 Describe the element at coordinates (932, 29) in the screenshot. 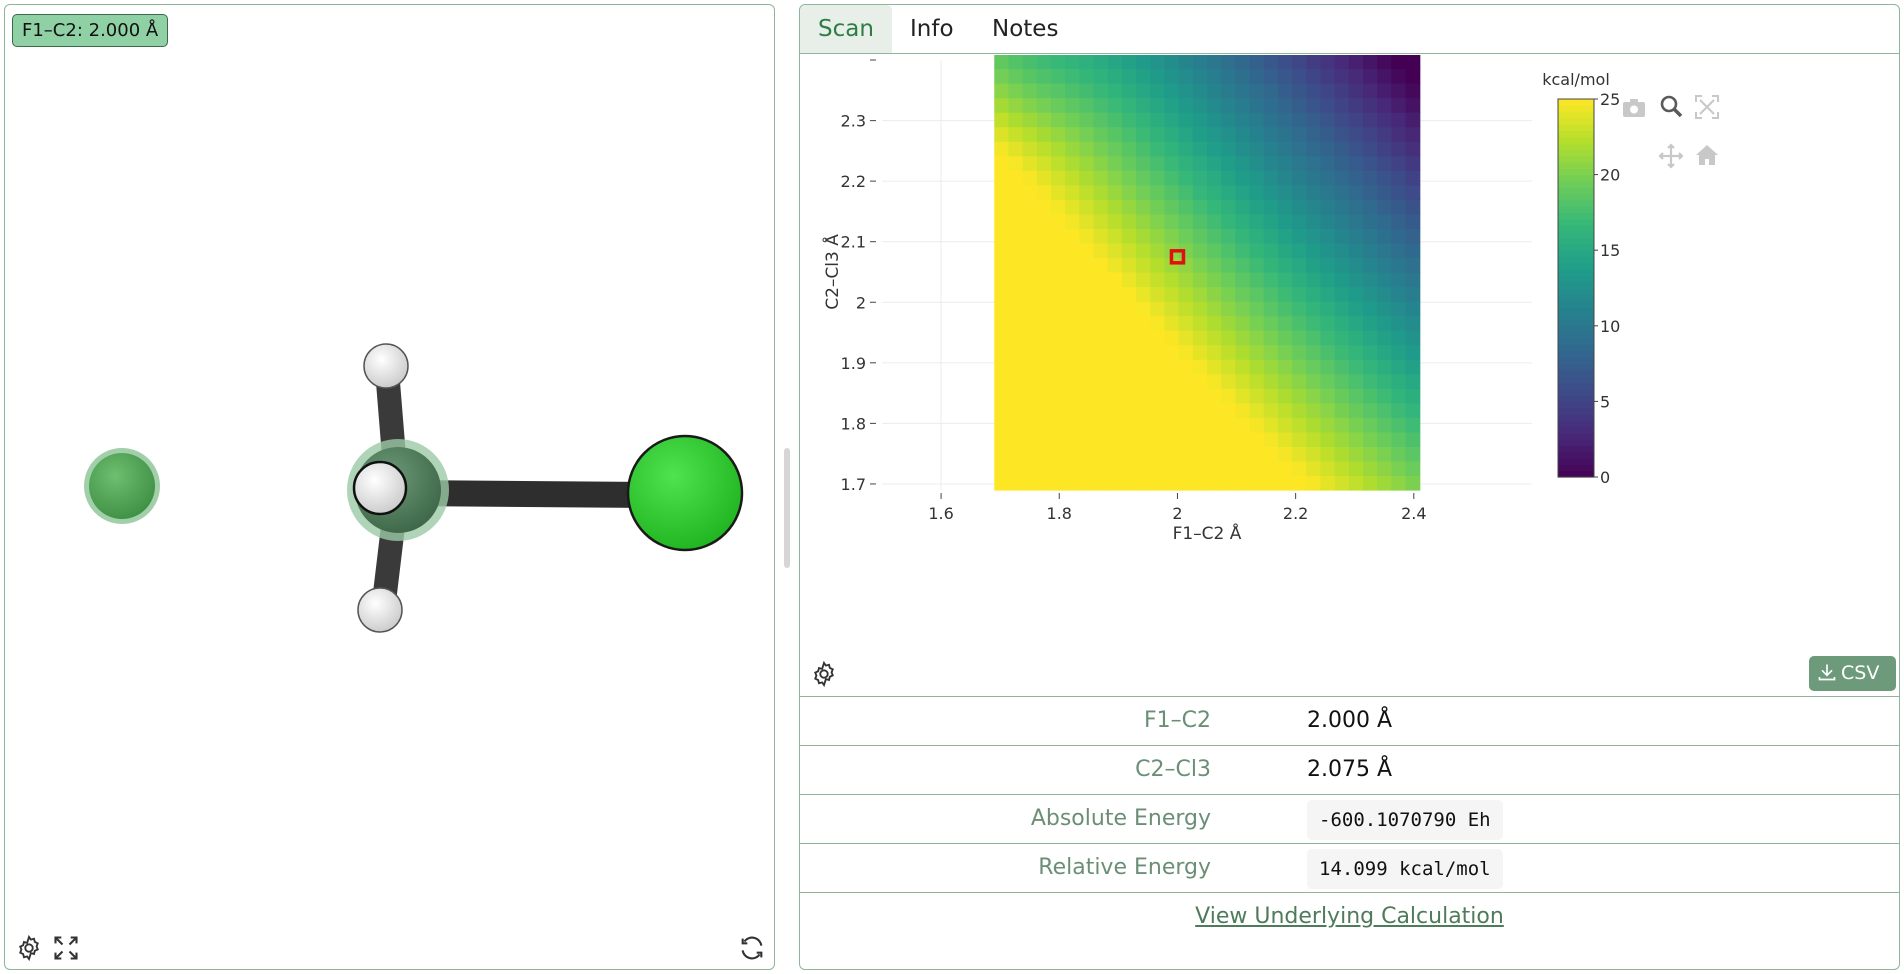

I see `tab-info: Info` at that location.